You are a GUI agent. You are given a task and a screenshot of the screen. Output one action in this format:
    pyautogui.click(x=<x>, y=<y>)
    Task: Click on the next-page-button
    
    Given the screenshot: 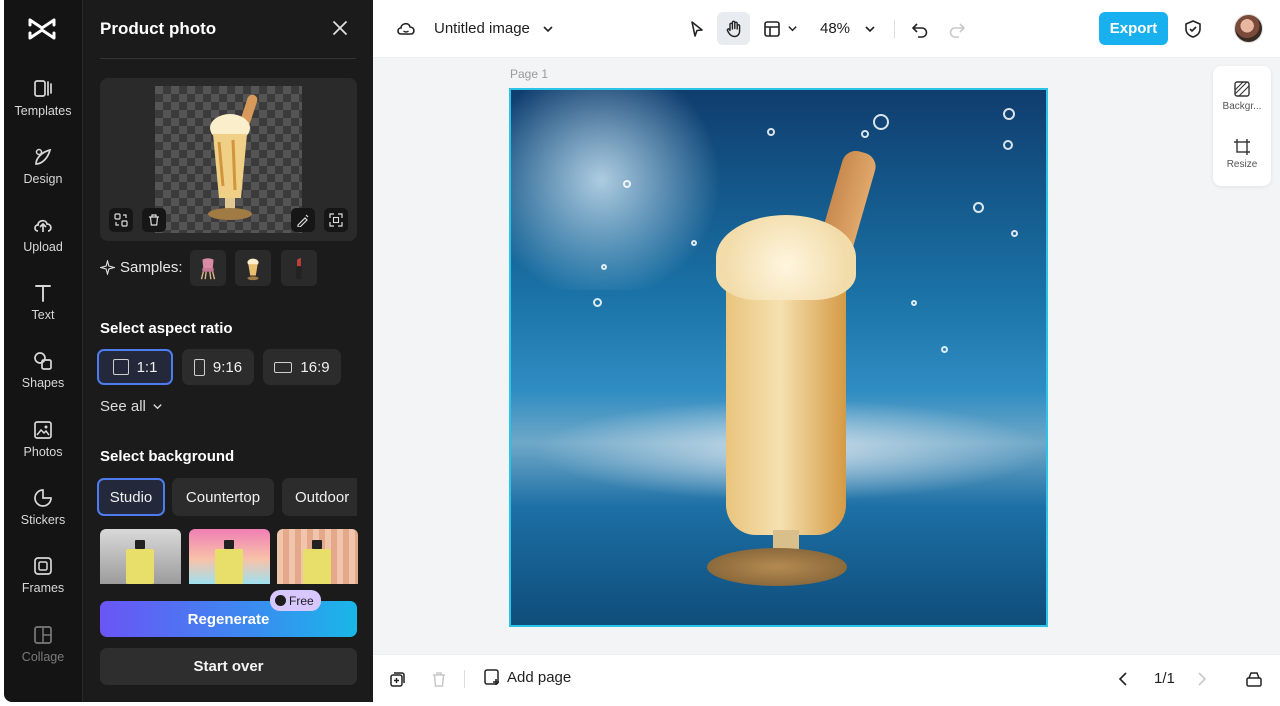 What is the action you would take?
    pyautogui.click(x=1201, y=679)
    